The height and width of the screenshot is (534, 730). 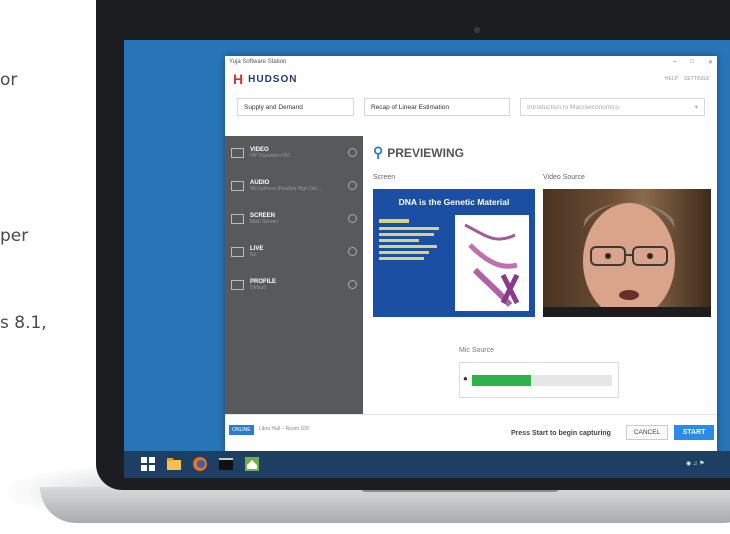 What do you see at coordinates (414, 241) in the screenshot?
I see `slide-bullets` at bounding box center [414, 241].